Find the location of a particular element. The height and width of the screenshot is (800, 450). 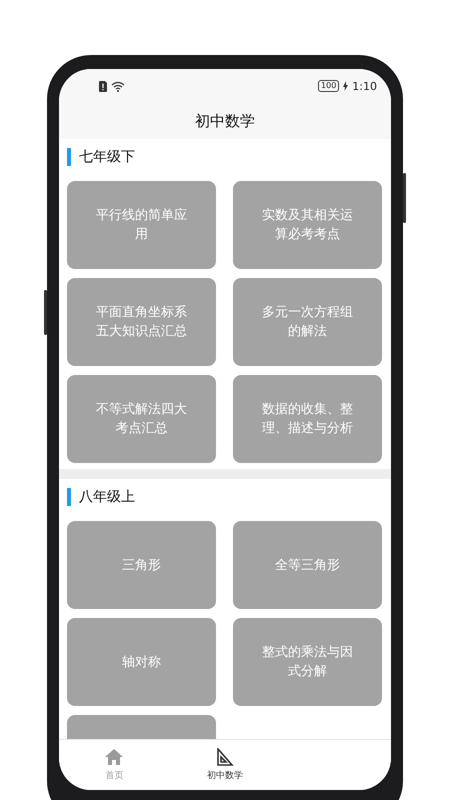

home-icon is located at coordinates (114, 757).